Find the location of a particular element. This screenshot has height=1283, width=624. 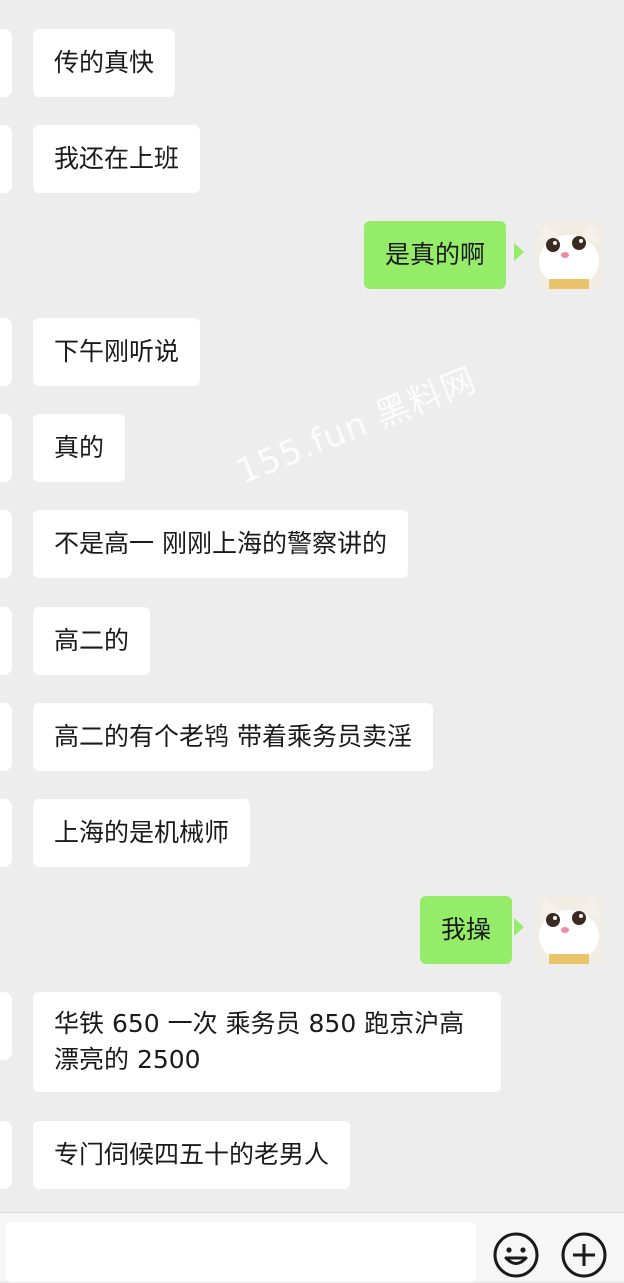

message-row: 华铁 650 一次 乘务员 850 跑京沪高漂亮的 2500 is located at coordinates (312, 1042).